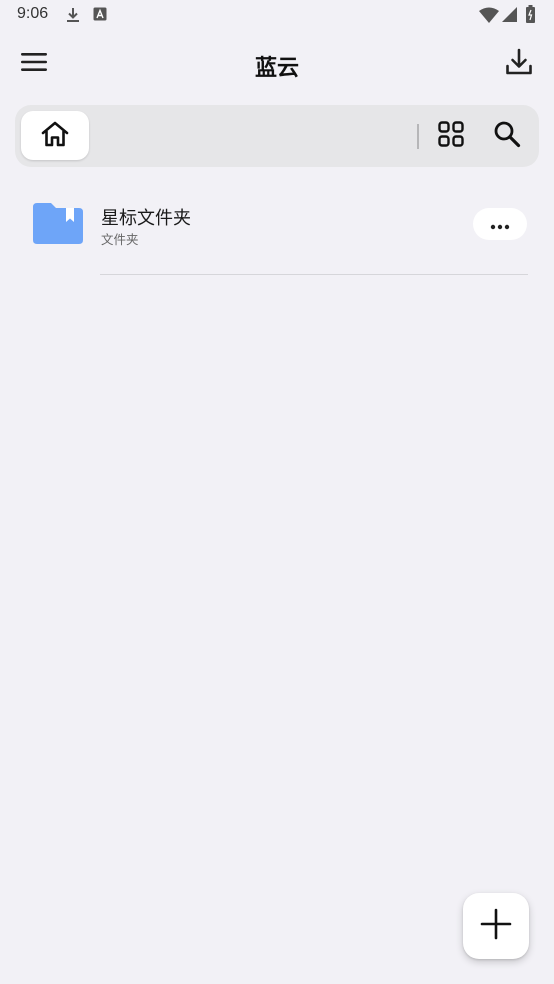 The height and width of the screenshot is (984, 554). I want to click on status-bar: 9:06, so click(277, 15).